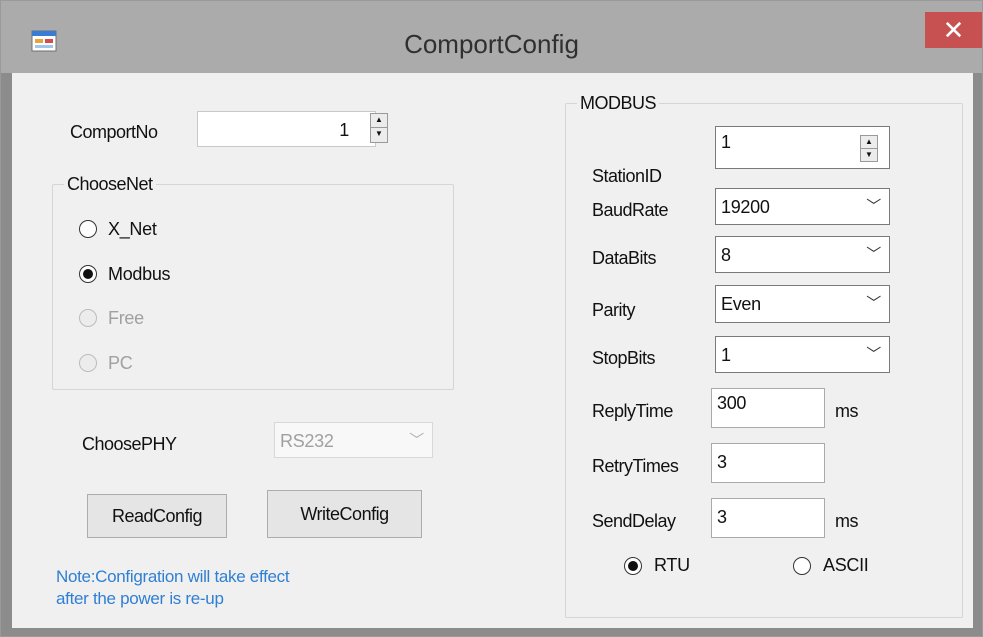 Image resolution: width=983 pixels, height=637 pixels. I want to click on ascii-label: ASCII, so click(846, 565).